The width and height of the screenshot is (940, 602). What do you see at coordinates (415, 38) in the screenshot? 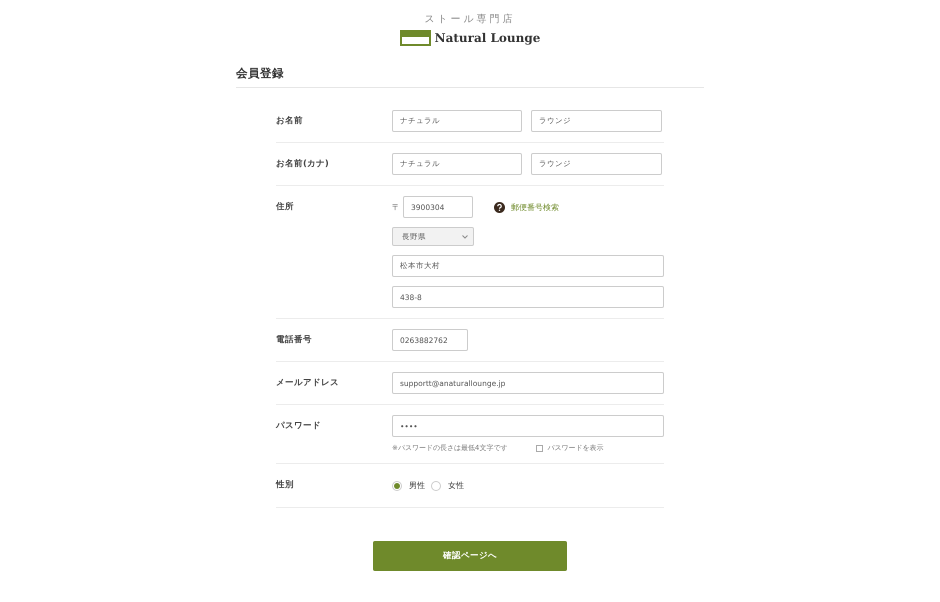
I see `logo-icon` at bounding box center [415, 38].